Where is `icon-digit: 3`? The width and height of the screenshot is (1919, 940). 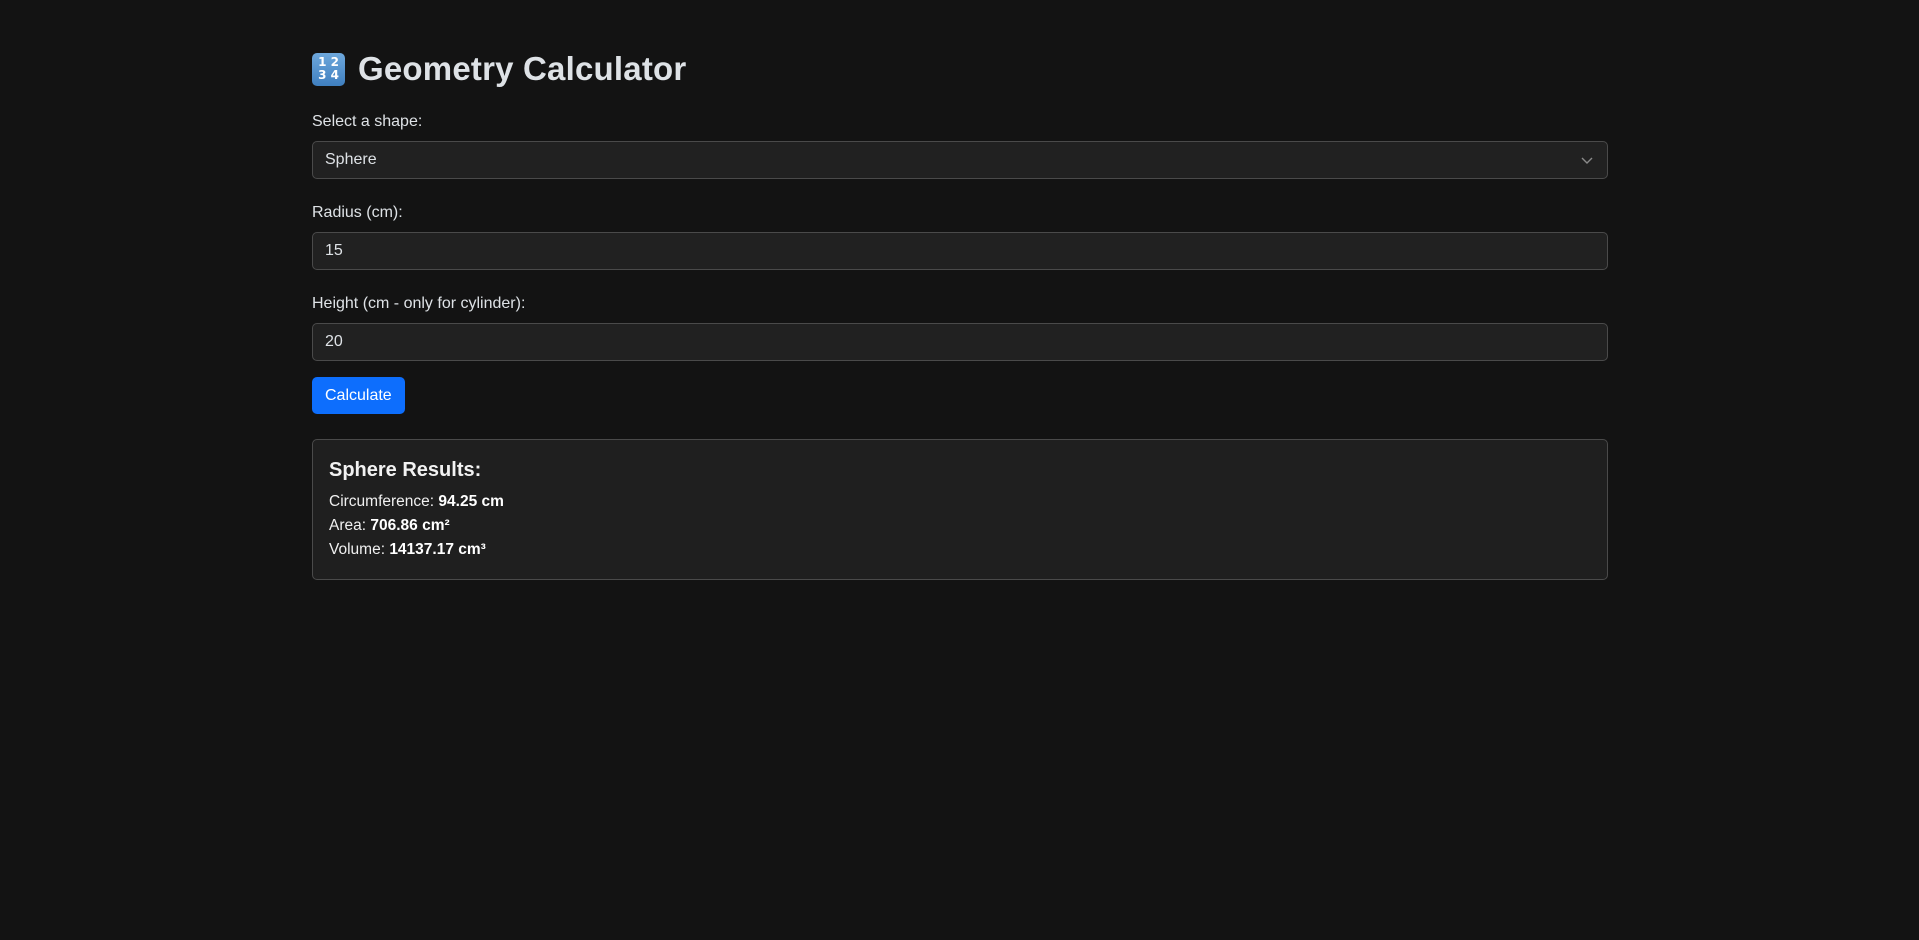 icon-digit: 3 is located at coordinates (322, 75).